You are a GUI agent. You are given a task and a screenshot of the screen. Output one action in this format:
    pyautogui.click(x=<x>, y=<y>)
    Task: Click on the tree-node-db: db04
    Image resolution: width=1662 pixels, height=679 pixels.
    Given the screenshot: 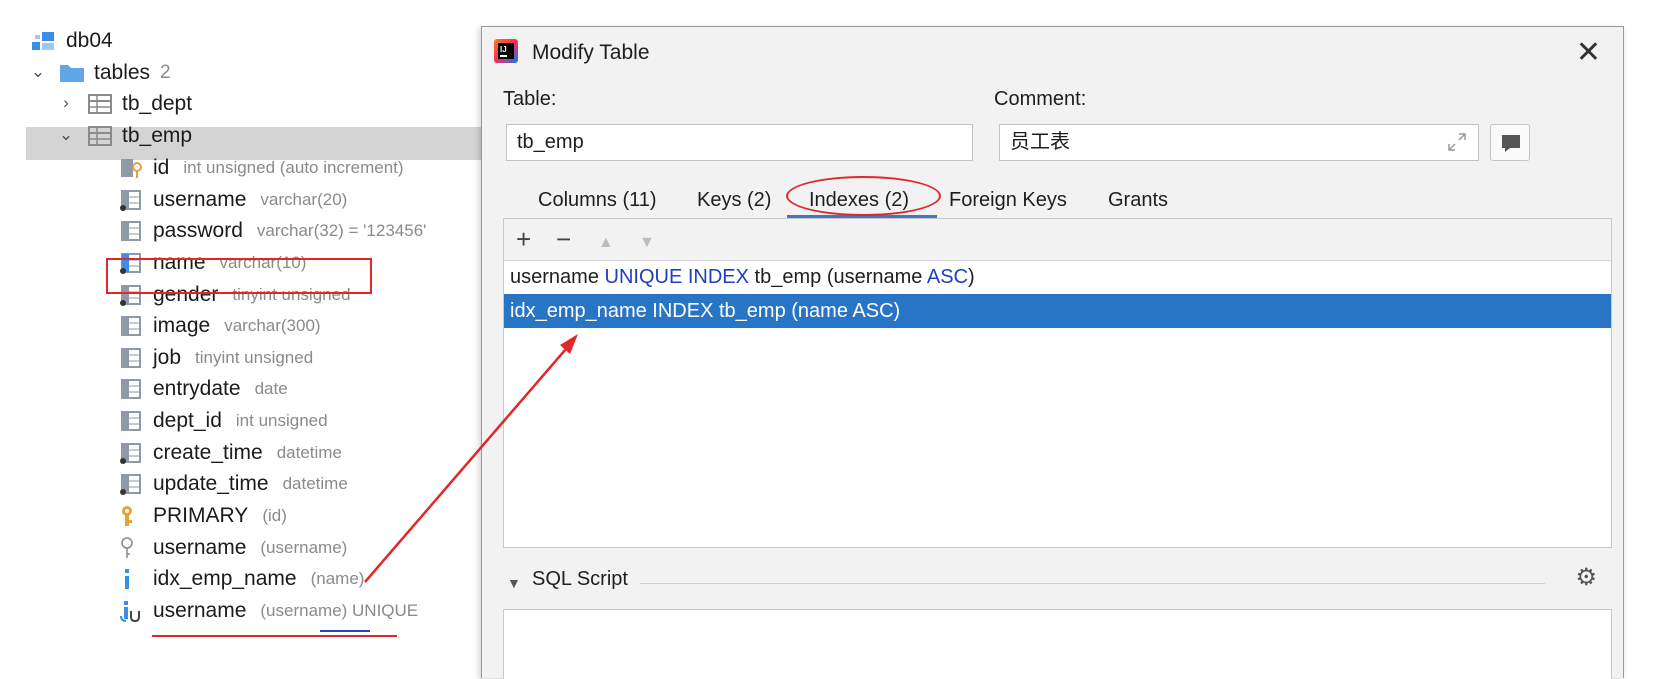 What is the action you would take?
    pyautogui.click(x=72, y=41)
    